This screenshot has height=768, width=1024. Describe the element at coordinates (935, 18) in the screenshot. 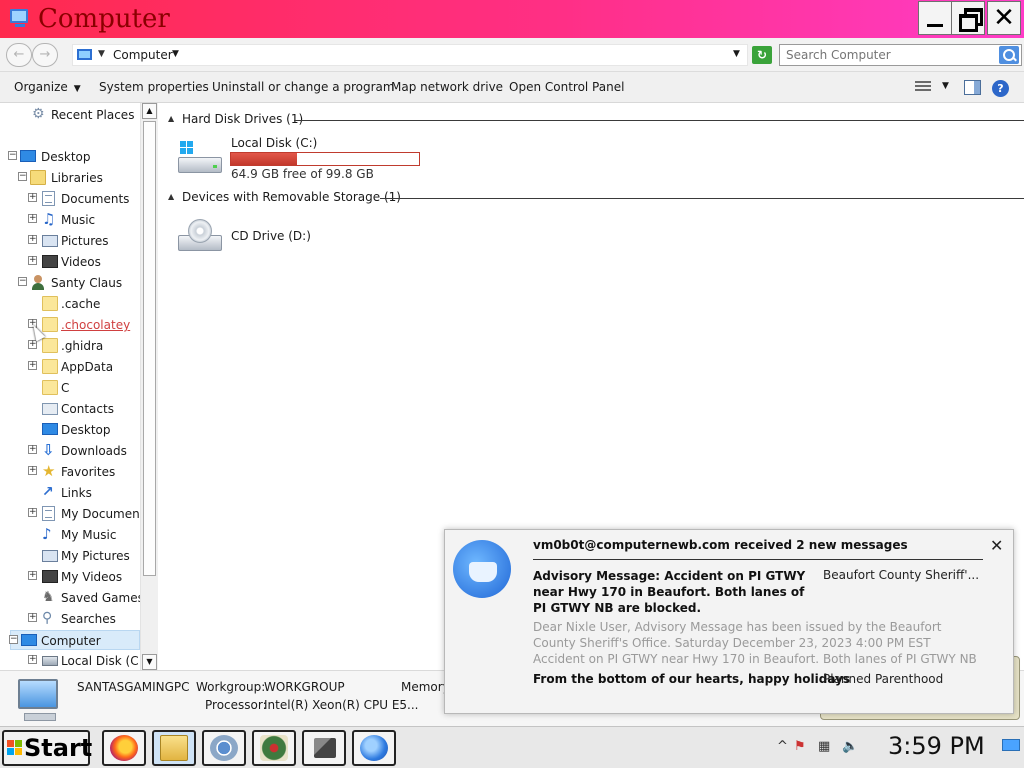

I see `minimize-button` at that location.